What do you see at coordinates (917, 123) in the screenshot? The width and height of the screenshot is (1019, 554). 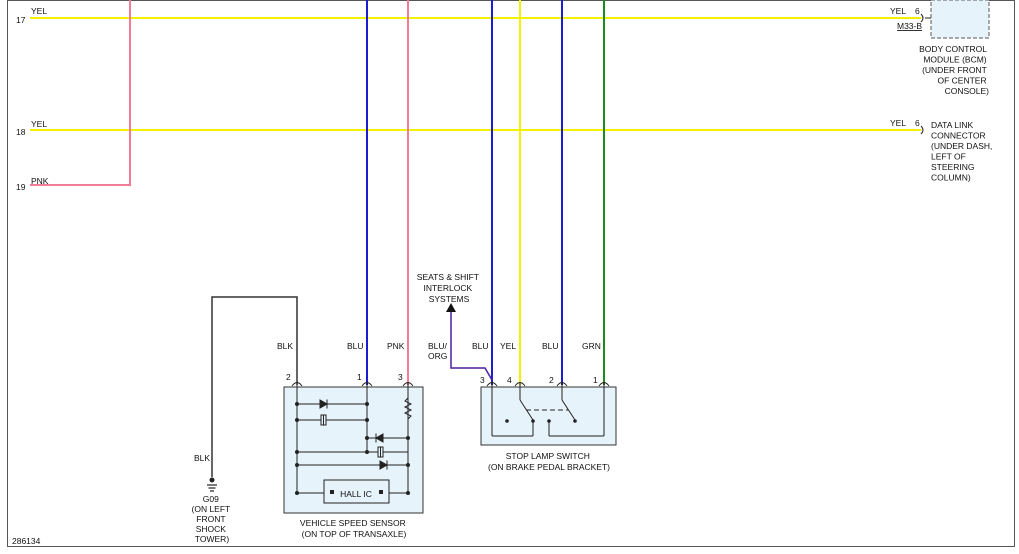 I see `dlc-pin: 6` at bounding box center [917, 123].